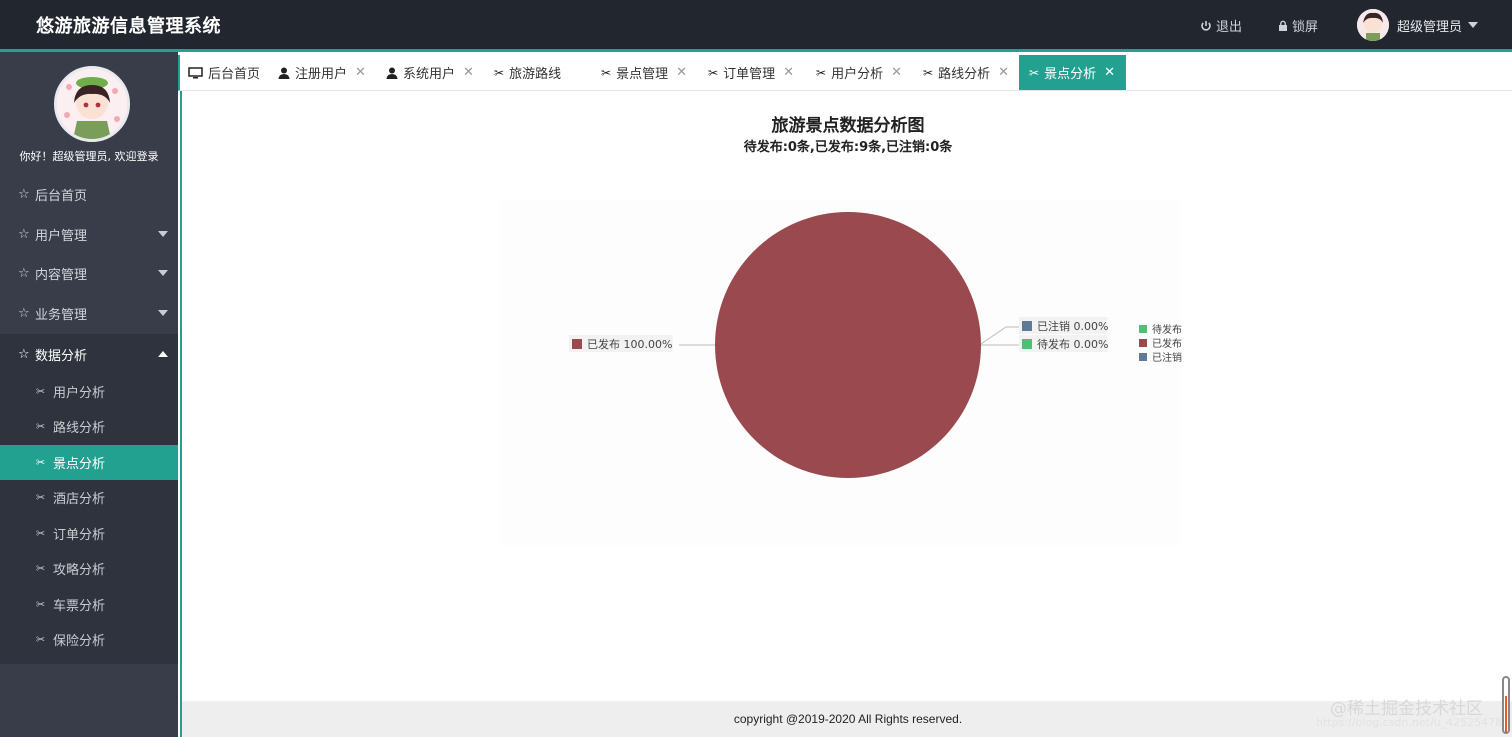 The height and width of the screenshot is (737, 1512). What do you see at coordinates (79, 641) in the screenshot?
I see `submenu-item-label: 保险分析` at bounding box center [79, 641].